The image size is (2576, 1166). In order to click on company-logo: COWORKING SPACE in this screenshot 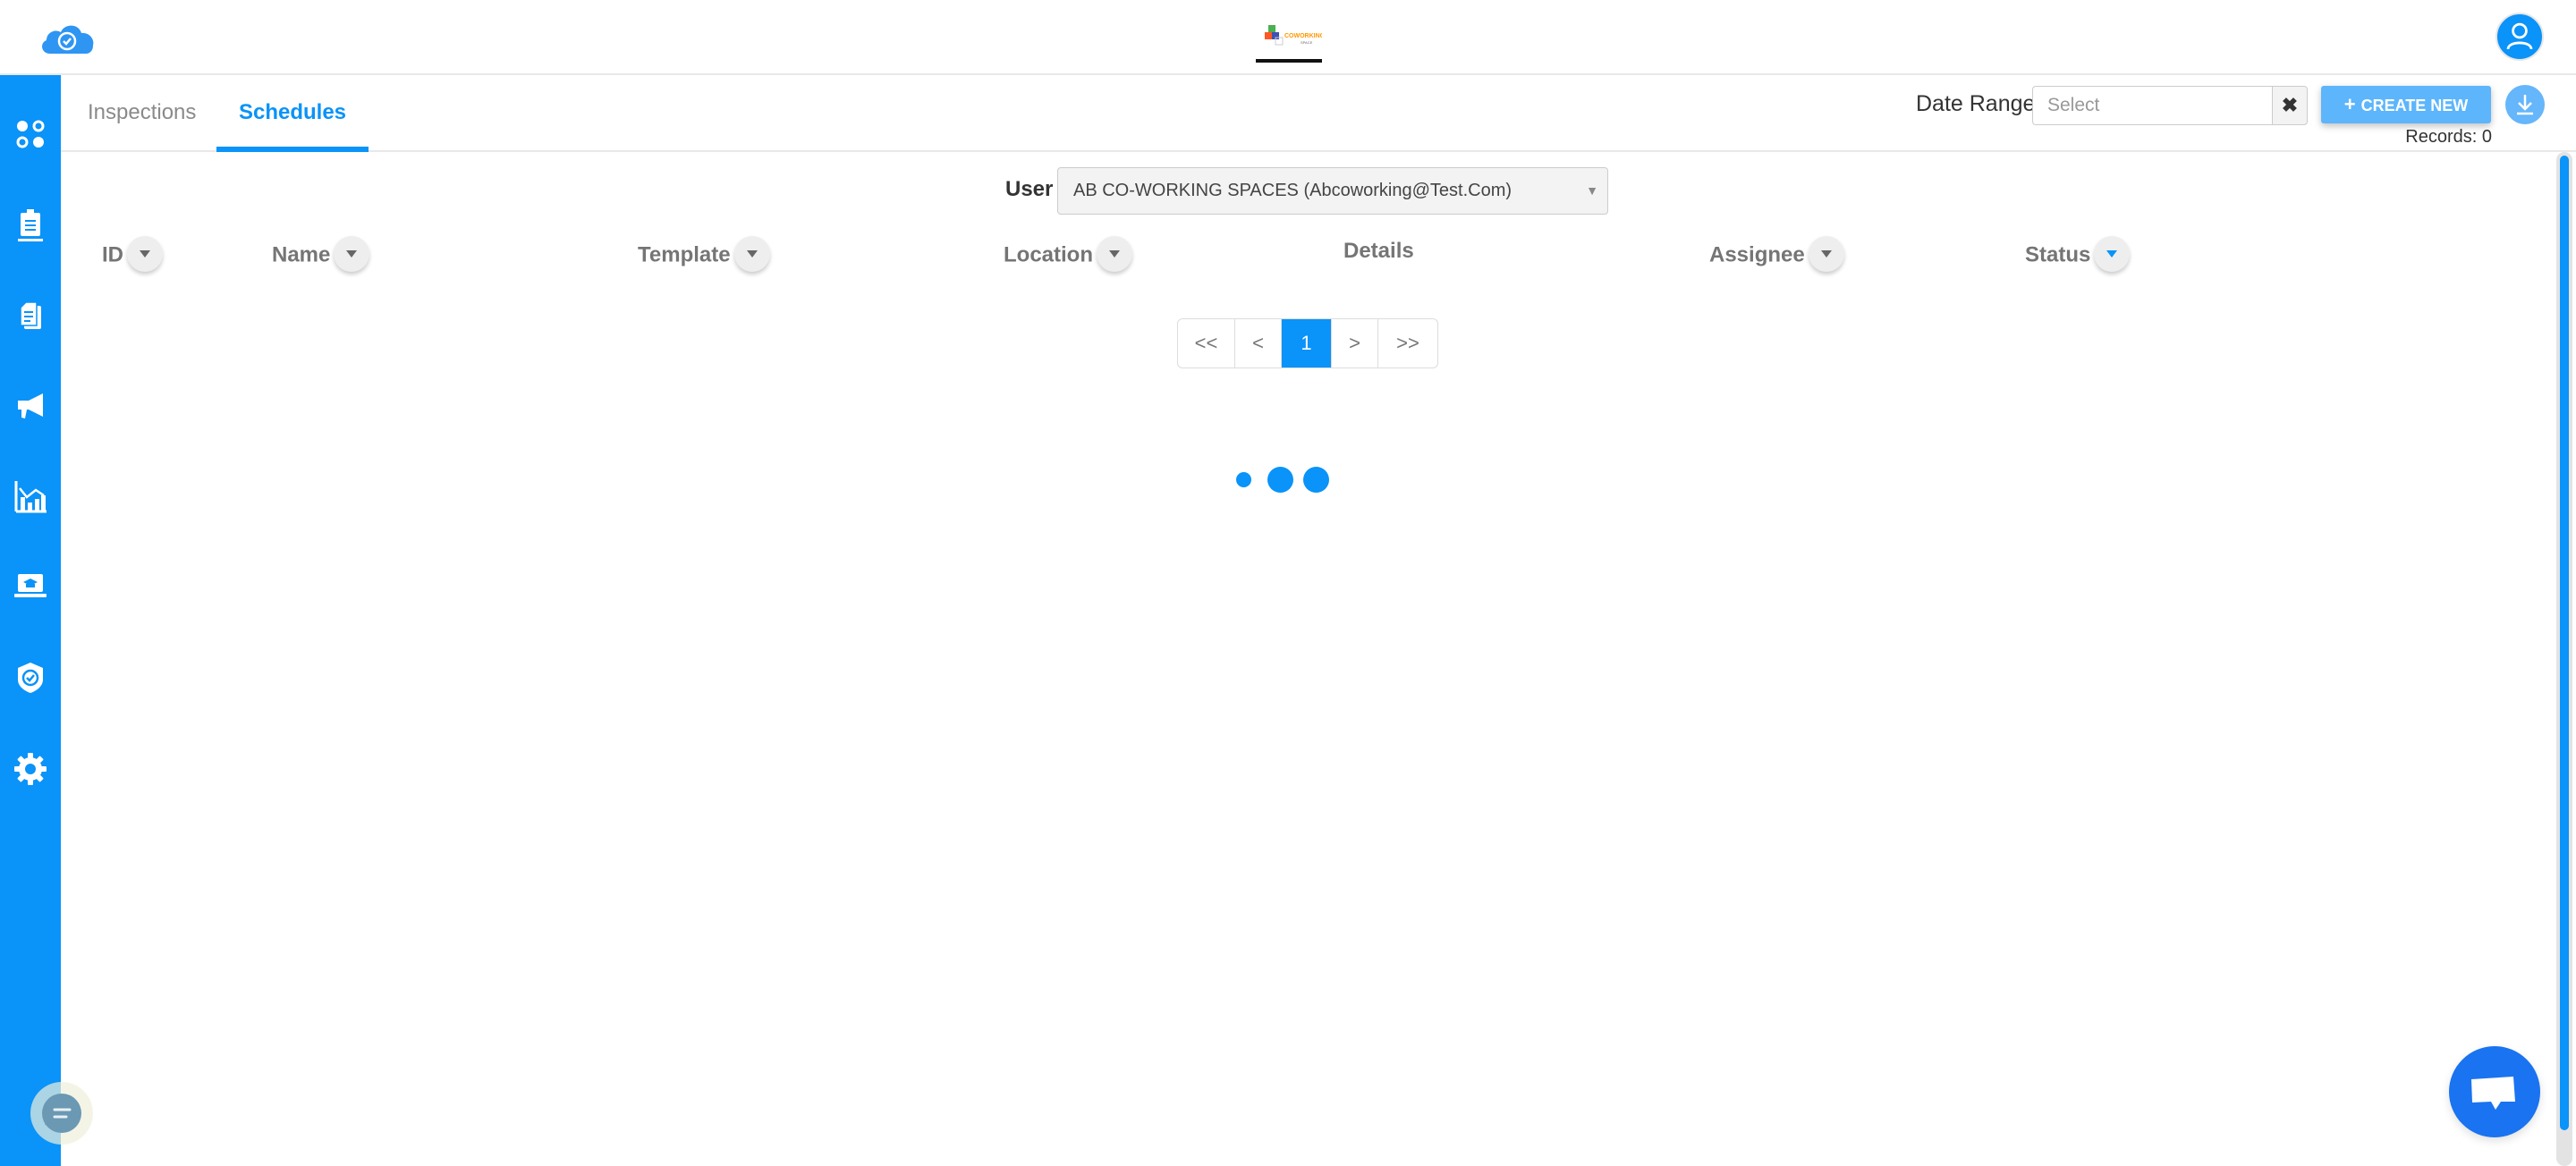, I will do `click(1291, 41)`.